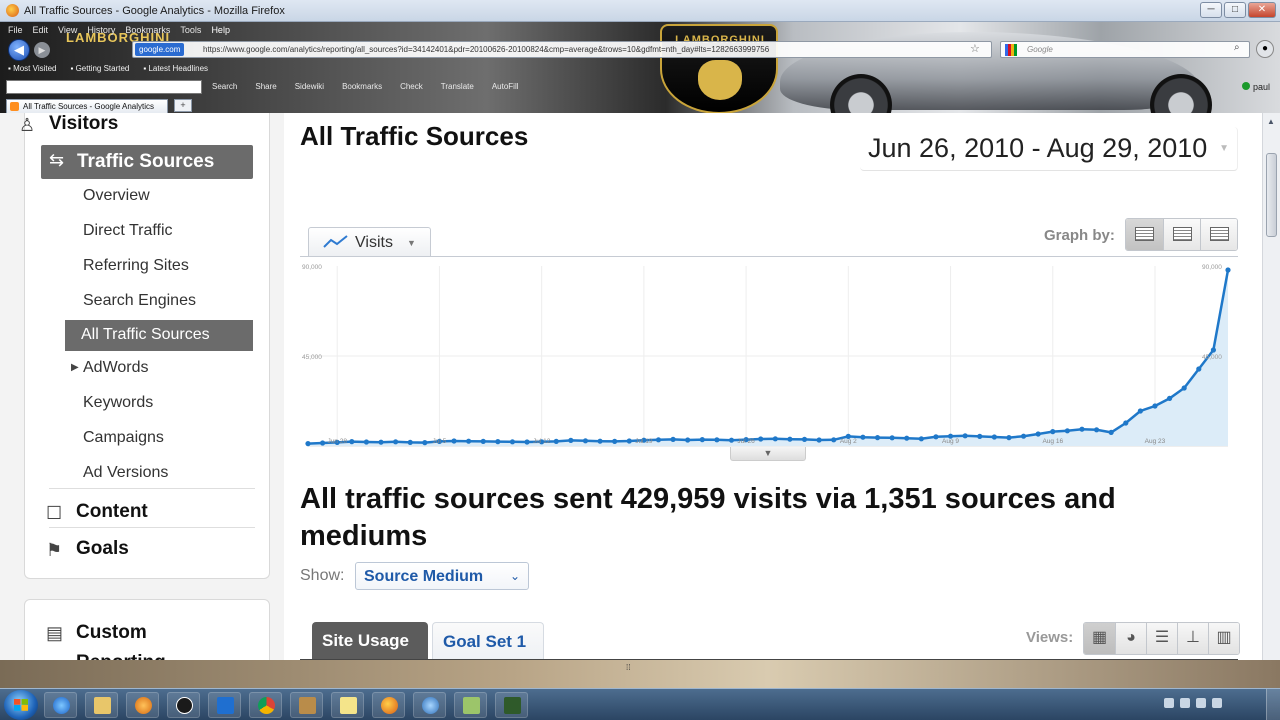  What do you see at coordinates (488, 641) in the screenshot?
I see `tab-goal-set-1: Goal Set 1` at bounding box center [488, 641].